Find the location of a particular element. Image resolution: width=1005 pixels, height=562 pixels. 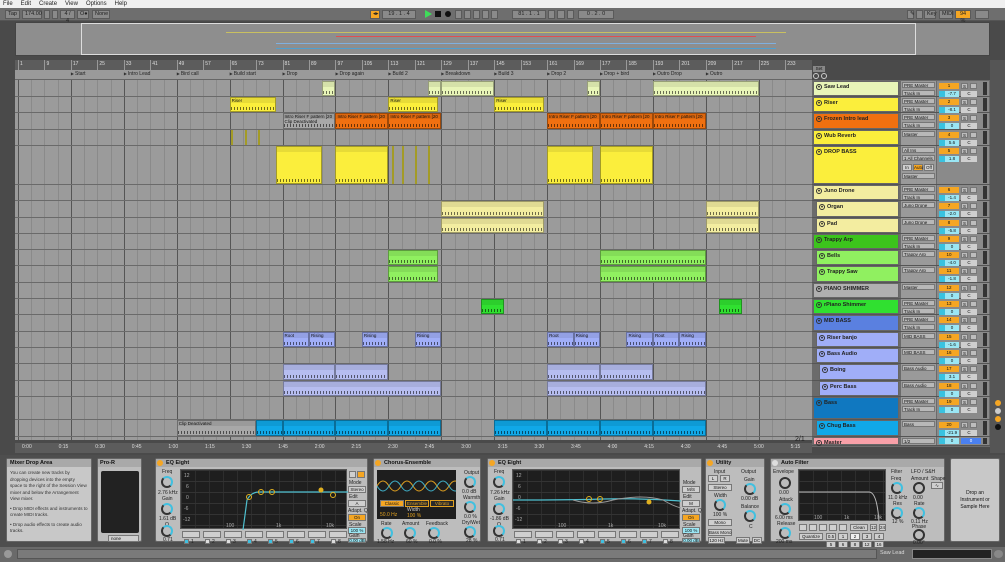

mixer-toggle-icon is located at coordinates (998, 419).